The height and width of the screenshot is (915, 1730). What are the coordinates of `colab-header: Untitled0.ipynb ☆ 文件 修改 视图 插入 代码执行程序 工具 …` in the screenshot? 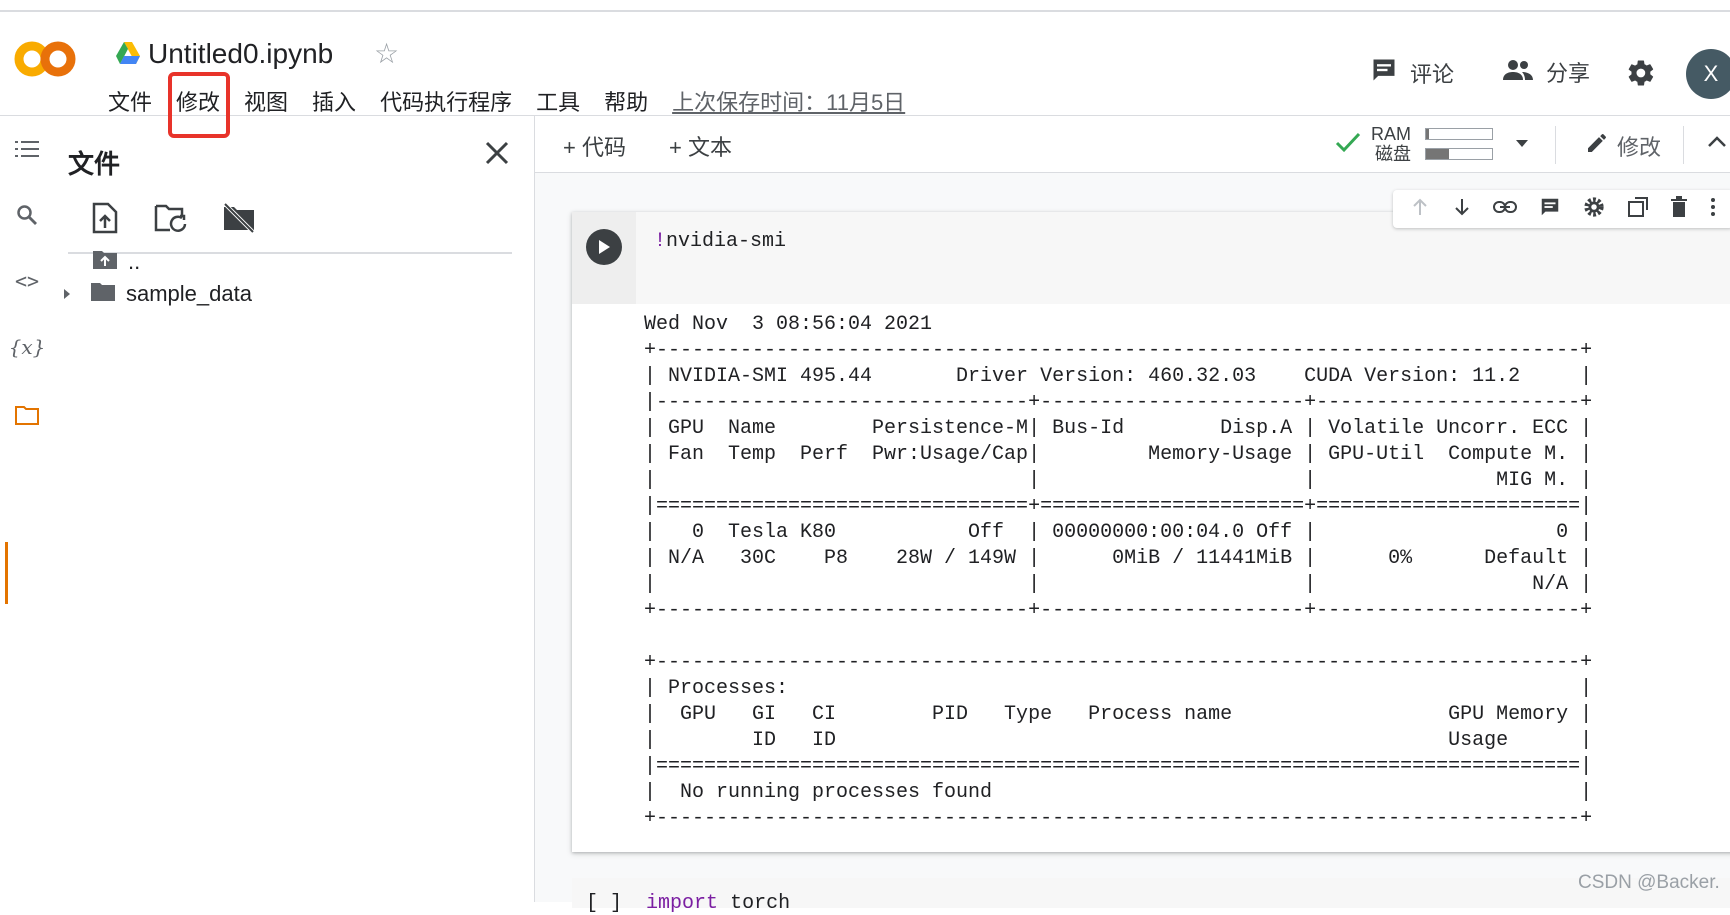 It's located at (865, 75).